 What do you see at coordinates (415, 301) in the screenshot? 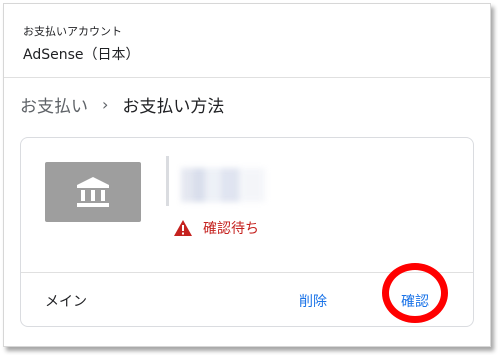
I see `verify-button: 確認` at bounding box center [415, 301].